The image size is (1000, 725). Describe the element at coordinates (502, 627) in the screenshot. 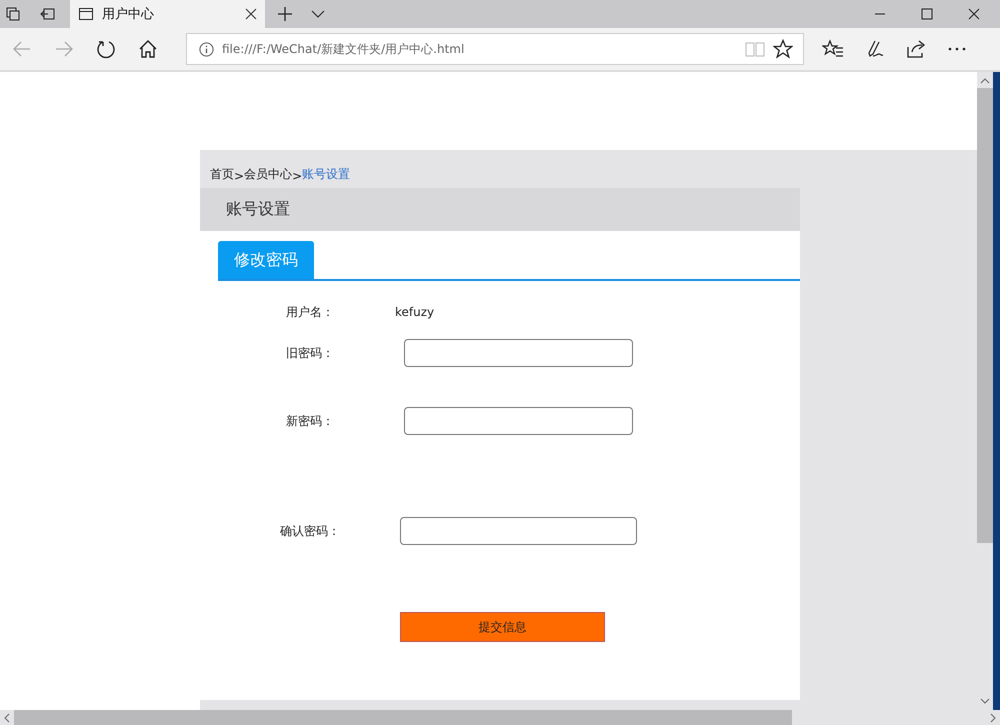

I see `submit-button: 提交信息` at that location.